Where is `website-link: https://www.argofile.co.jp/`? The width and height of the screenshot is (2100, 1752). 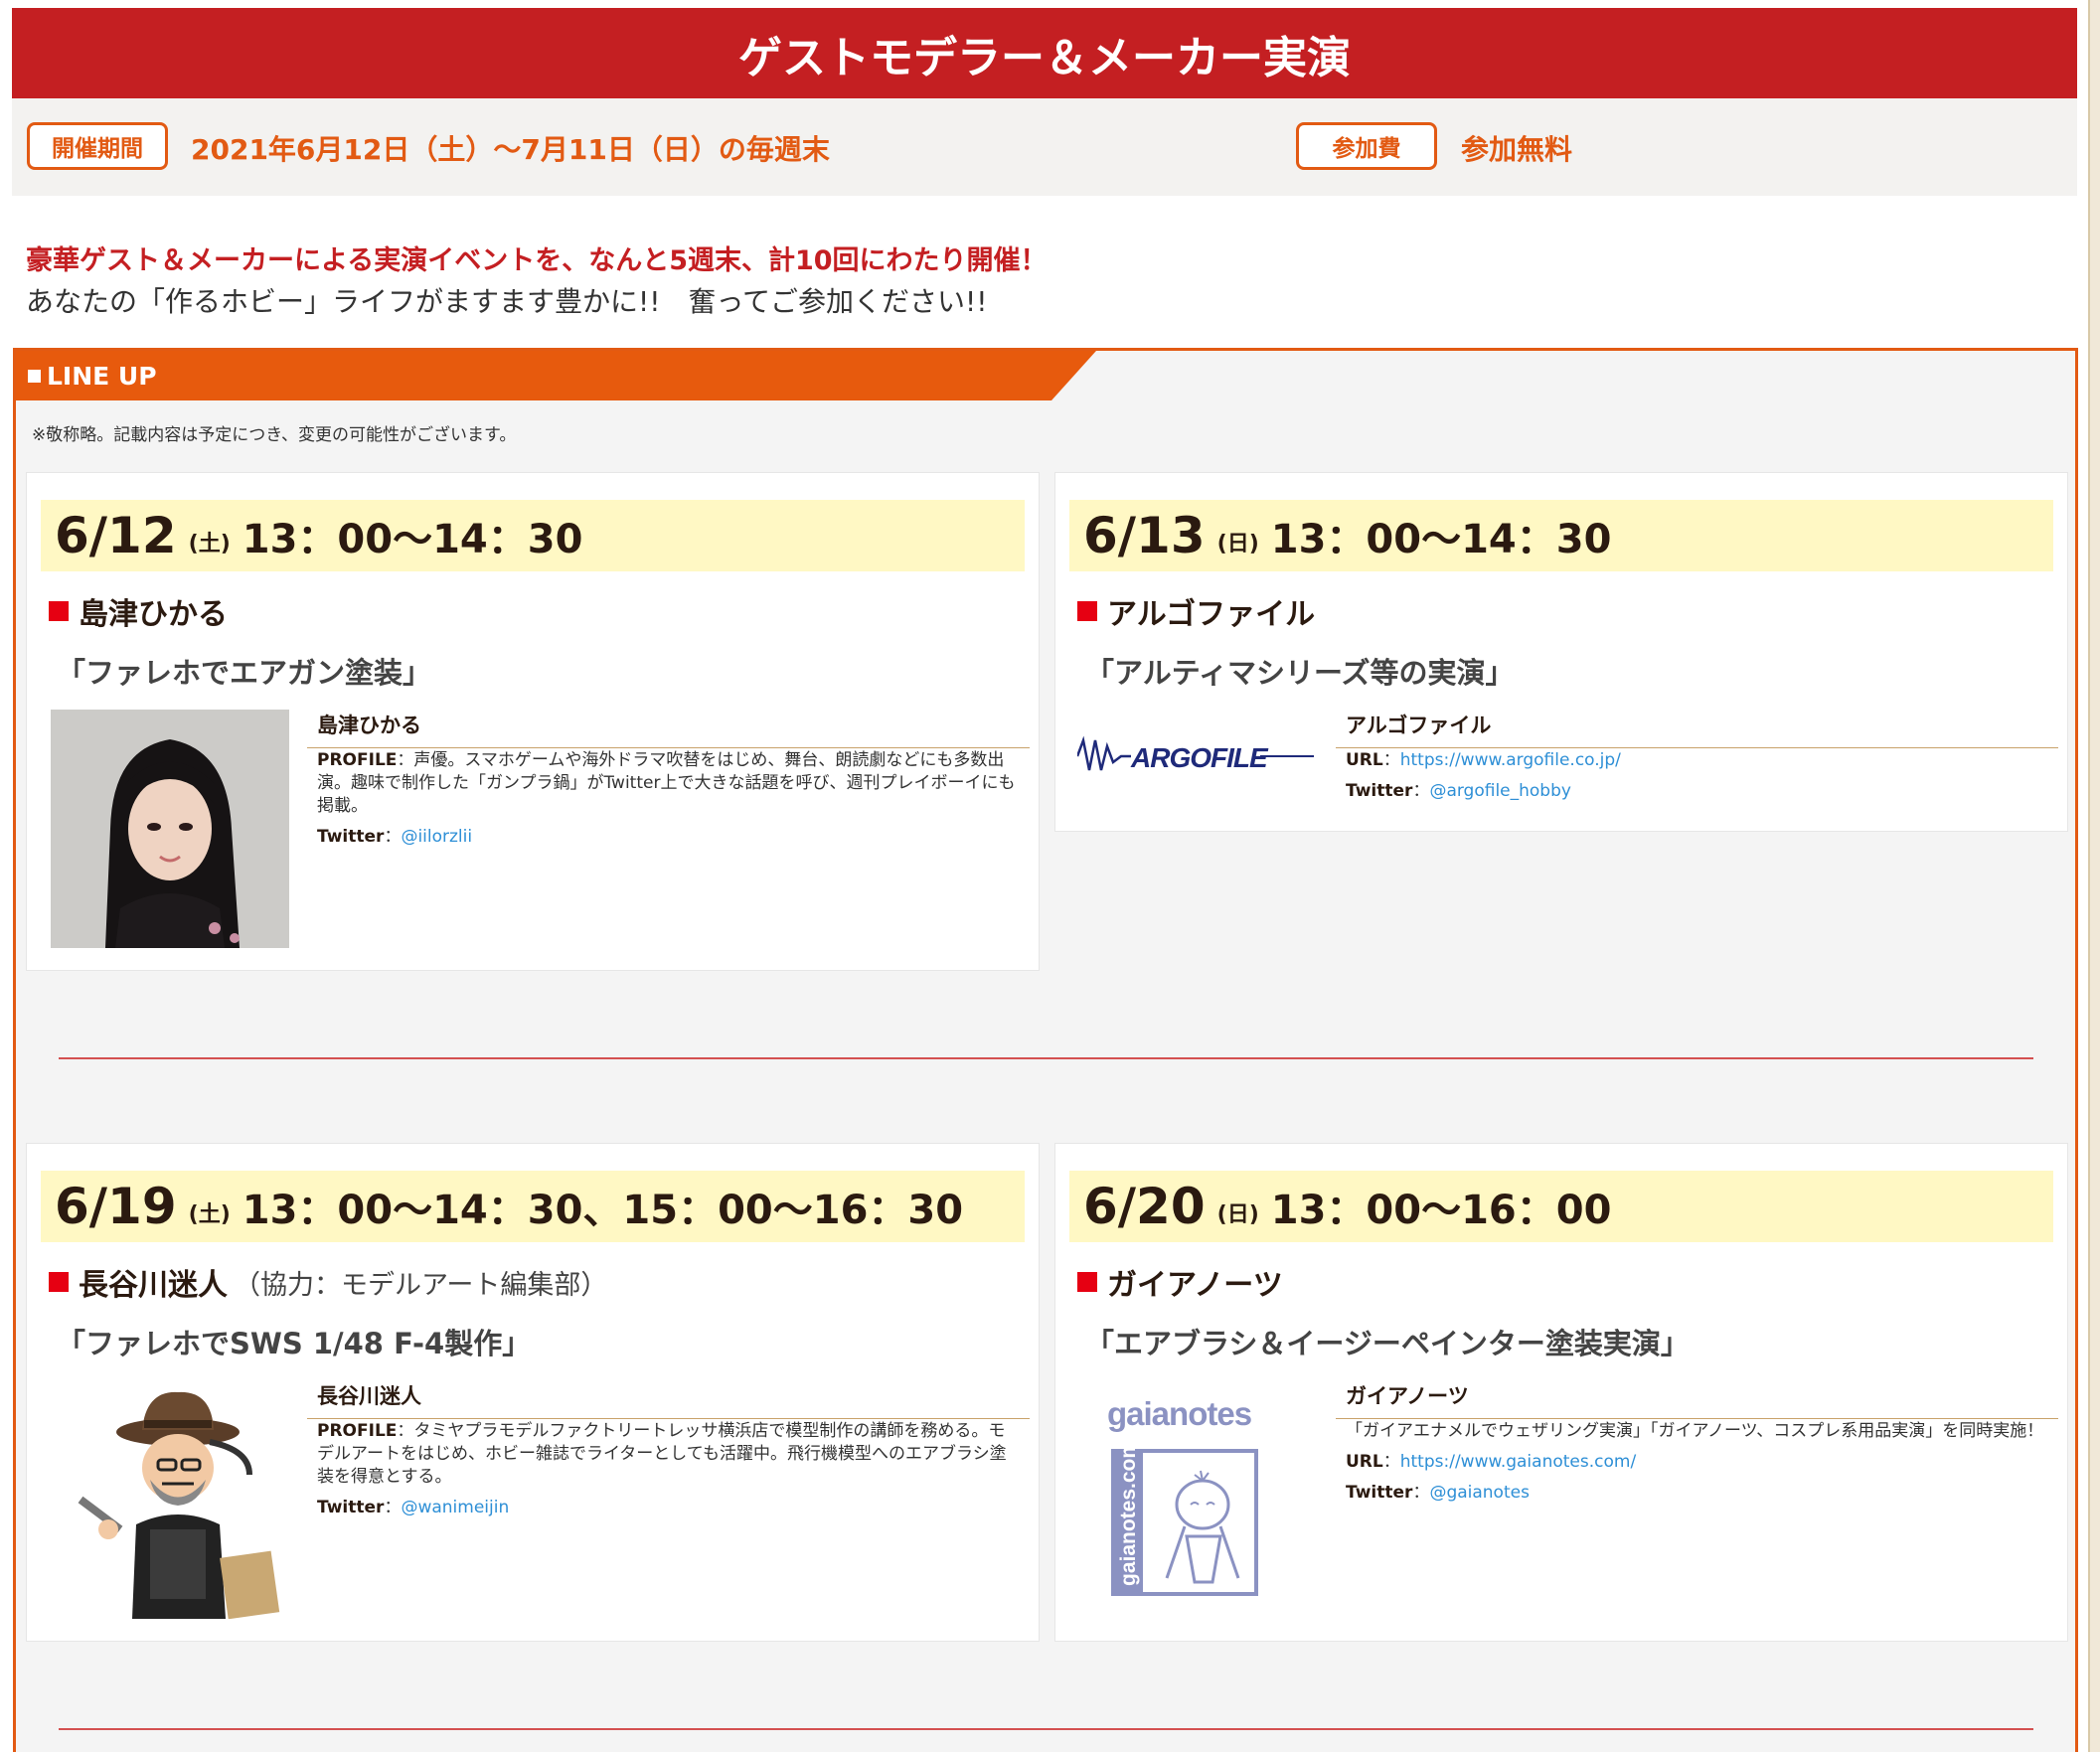 website-link: https://www.argofile.co.jp/ is located at coordinates (1510, 760).